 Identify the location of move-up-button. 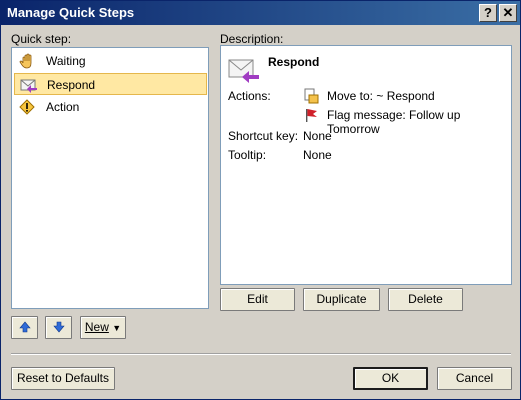
(24, 327).